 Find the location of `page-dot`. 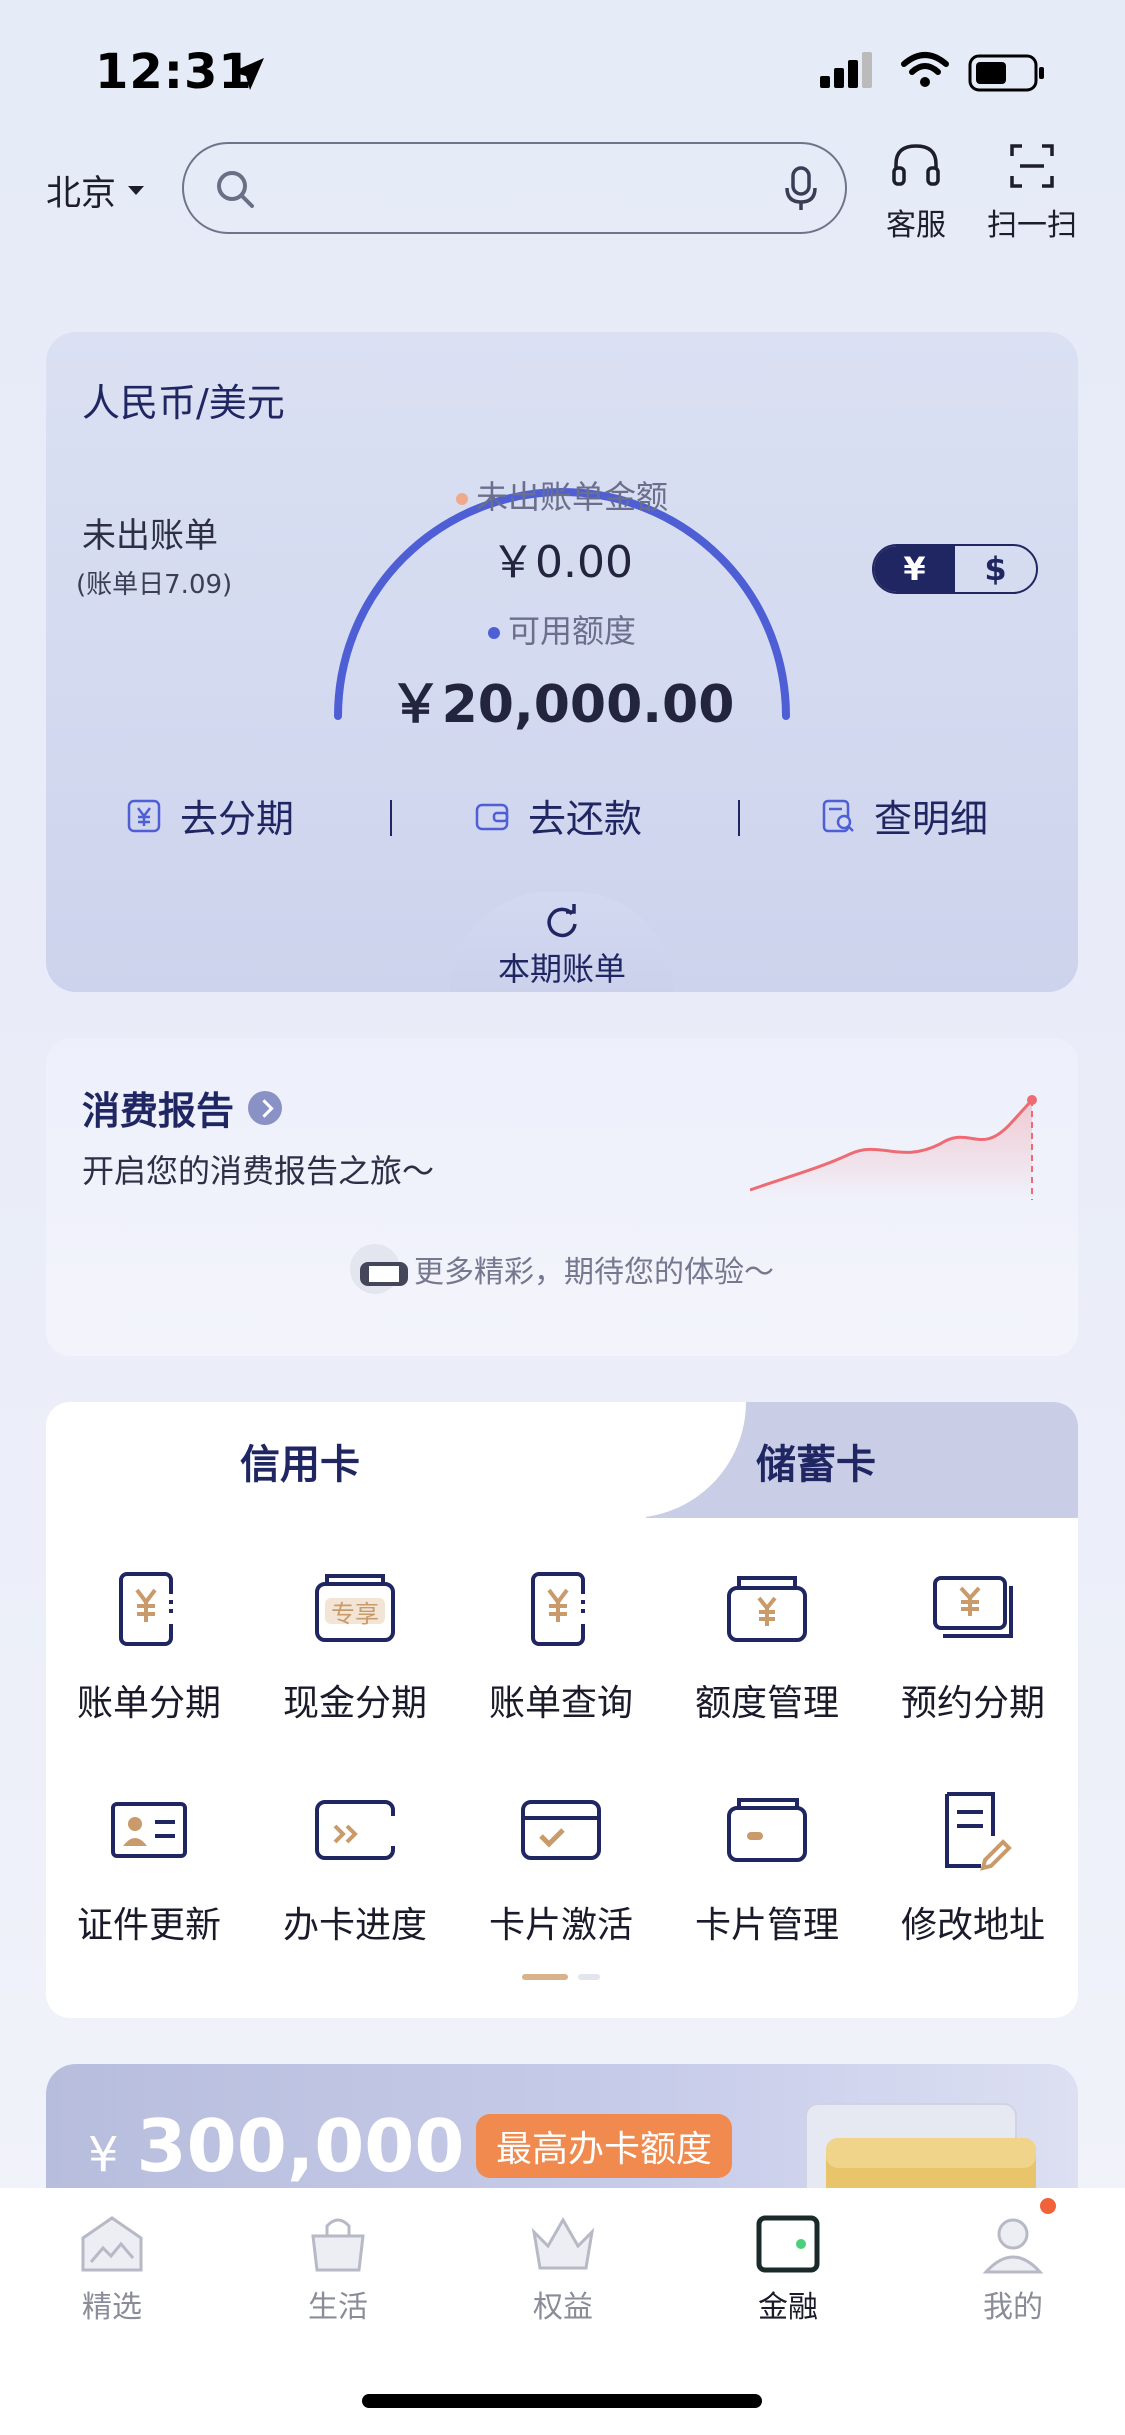

page-dot is located at coordinates (589, 1977).